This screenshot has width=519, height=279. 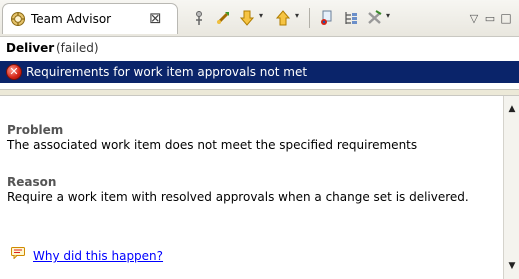 I want to click on team-advisor-tab: Team Advisor ⊠, so click(x=90, y=18).